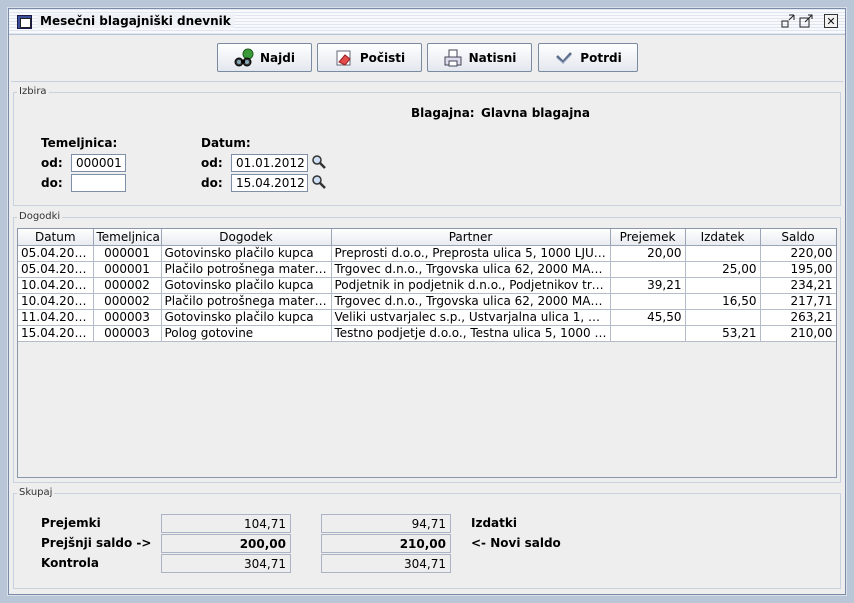 Image resolution: width=854 pixels, height=603 pixels. Describe the element at coordinates (226, 523) in the screenshot. I see `receipts-value: 104,71` at that location.